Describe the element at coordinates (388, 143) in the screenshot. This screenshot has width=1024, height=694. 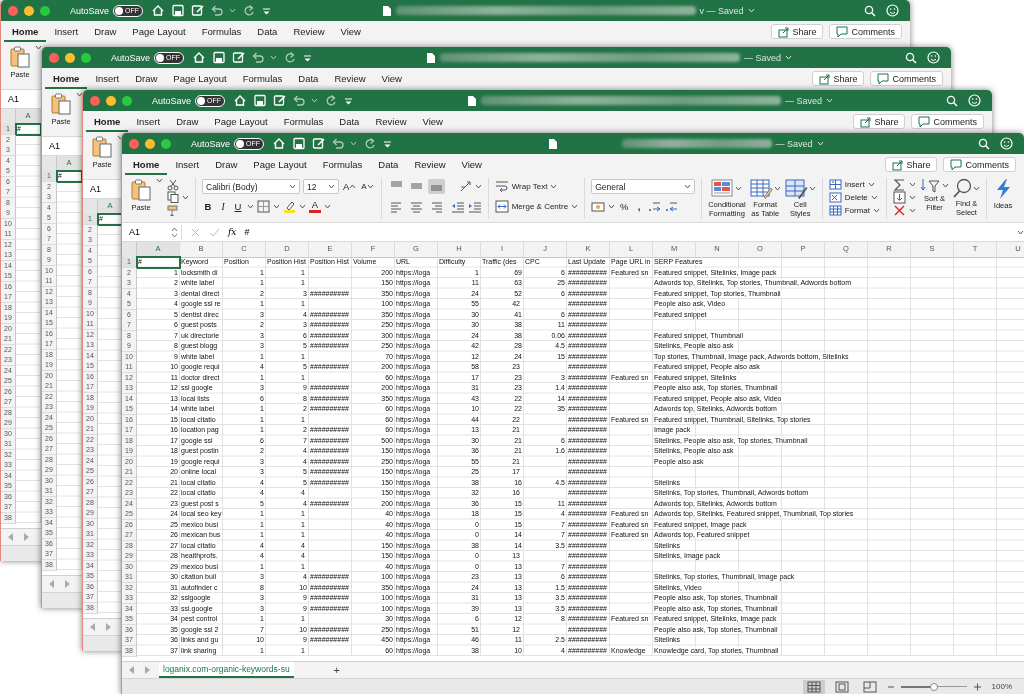
I see `customize-icon` at that location.